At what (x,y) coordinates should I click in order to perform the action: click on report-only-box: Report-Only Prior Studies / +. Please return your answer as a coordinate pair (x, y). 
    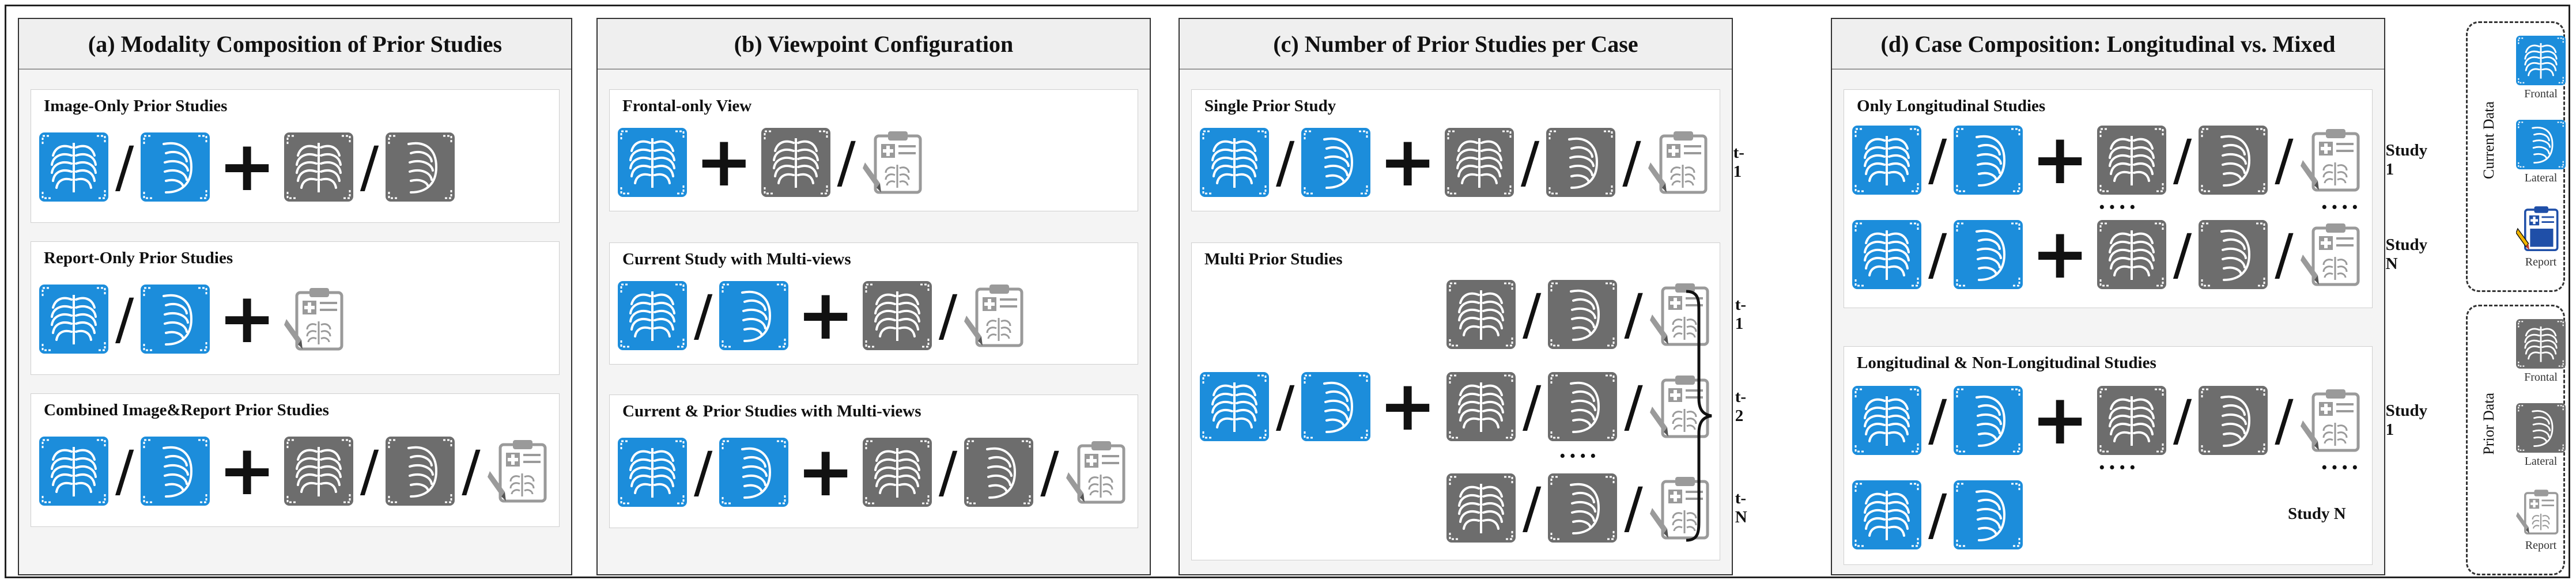
    Looking at the image, I should click on (295, 308).